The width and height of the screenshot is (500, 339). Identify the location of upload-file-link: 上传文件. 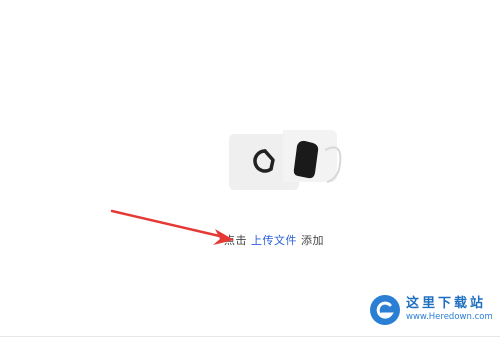
(274, 240).